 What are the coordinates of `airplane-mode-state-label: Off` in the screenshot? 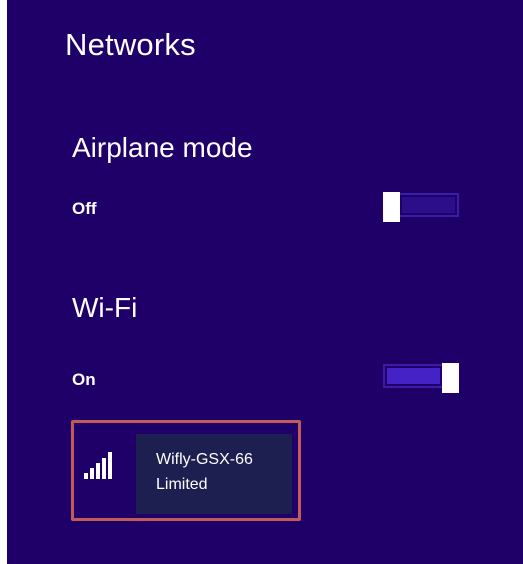 It's located at (84, 208).